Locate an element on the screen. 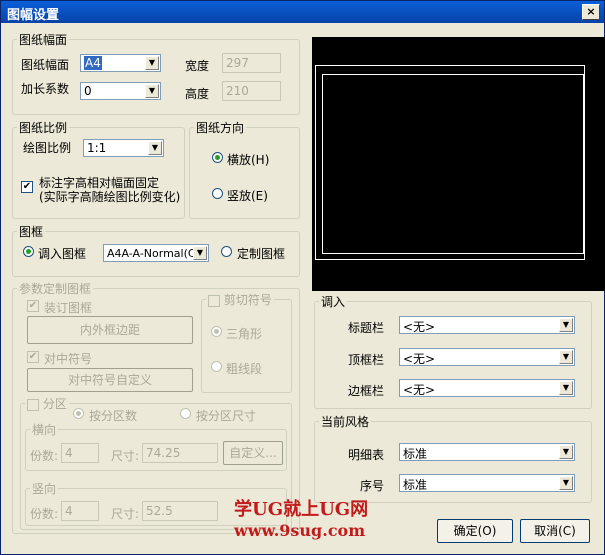 This screenshot has height=555, width=605. paper-size-group: 图纸幅面 is located at coordinates (156, 73).